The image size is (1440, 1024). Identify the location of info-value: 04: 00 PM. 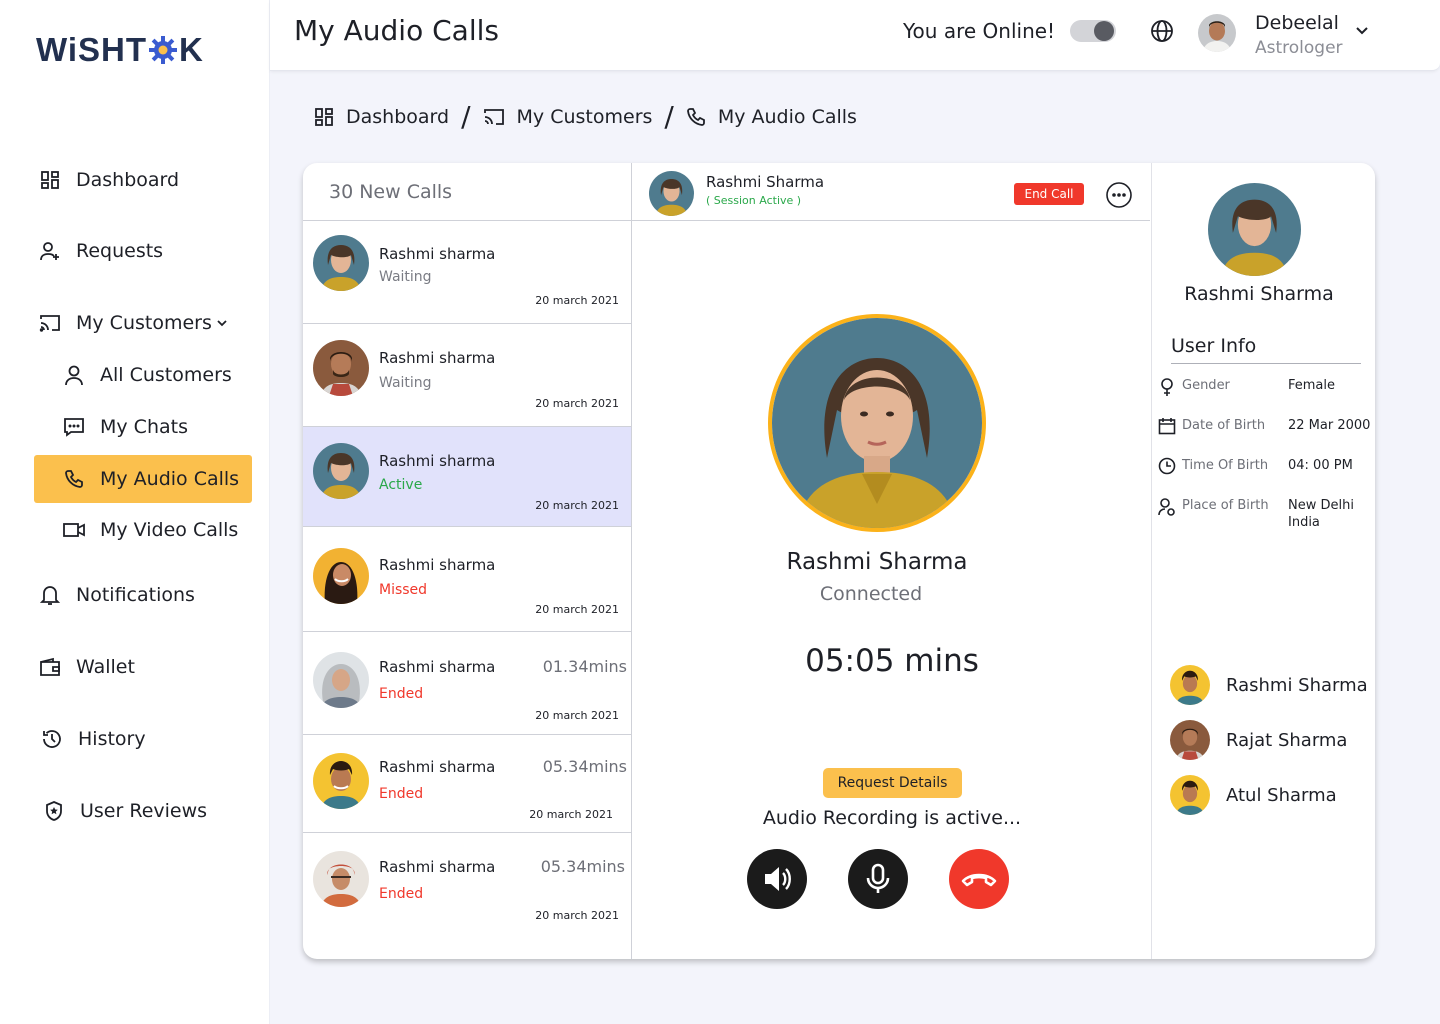
(1320, 465).